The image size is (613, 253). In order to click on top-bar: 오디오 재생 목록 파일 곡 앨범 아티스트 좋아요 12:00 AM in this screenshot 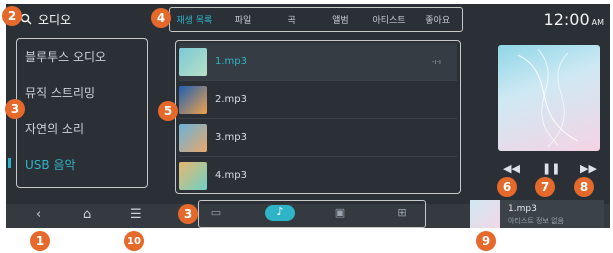, I will do `click(308, 19)`.